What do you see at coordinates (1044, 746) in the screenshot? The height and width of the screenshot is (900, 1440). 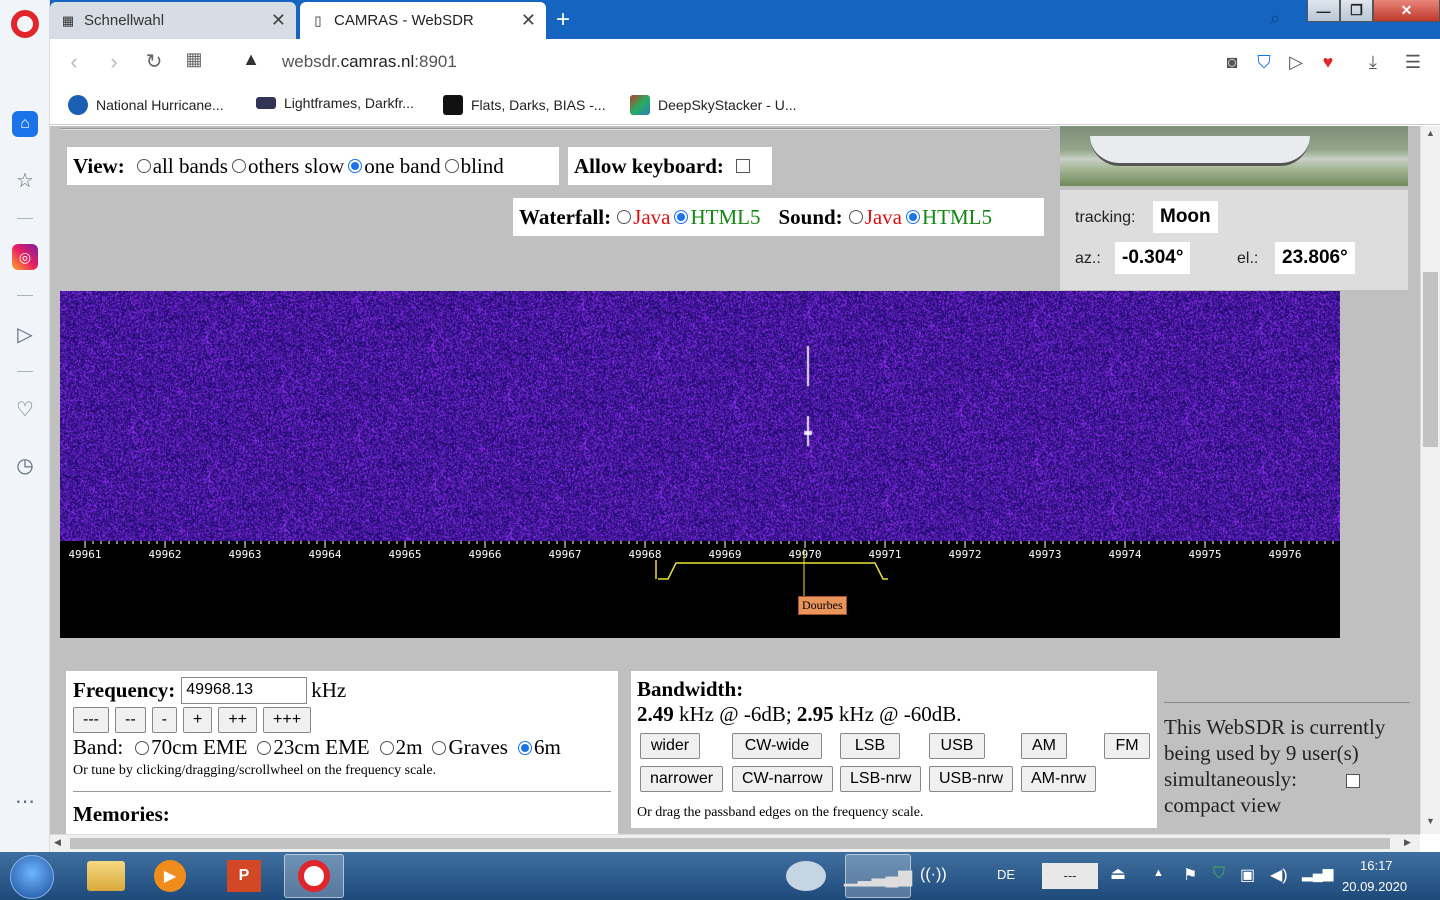 I see `am-button: AM` at bounding box center [1044, 746].